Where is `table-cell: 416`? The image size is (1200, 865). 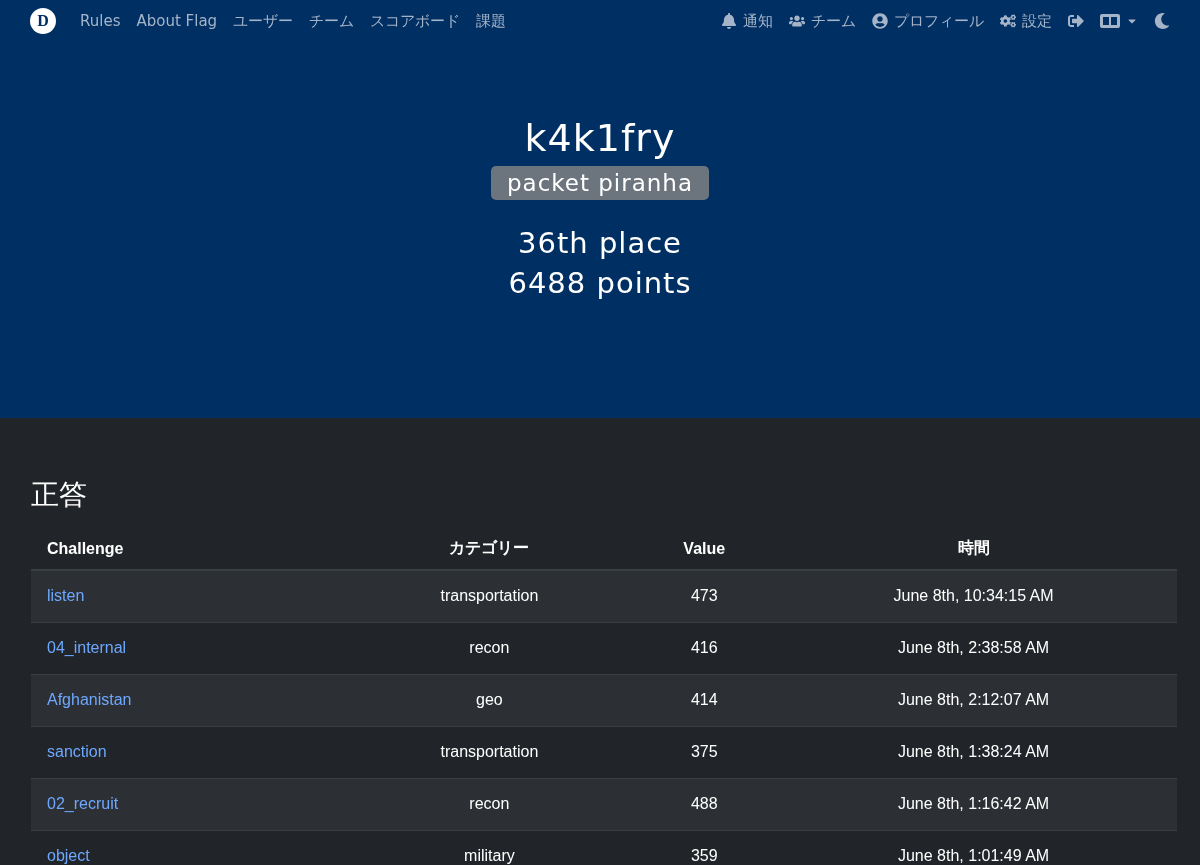
table-cell: 416 is located at coordinates (704, 648).